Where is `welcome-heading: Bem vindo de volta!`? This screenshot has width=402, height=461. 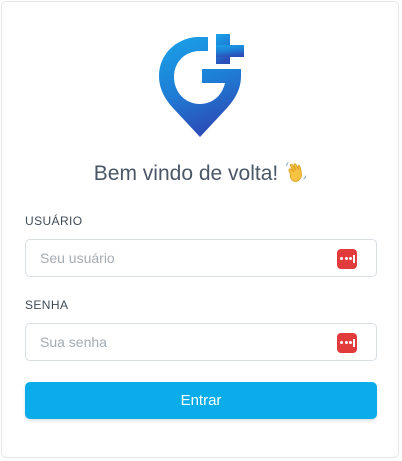 welcome-heading: Bem vindo de volta! is located at coordinates (201, 174).